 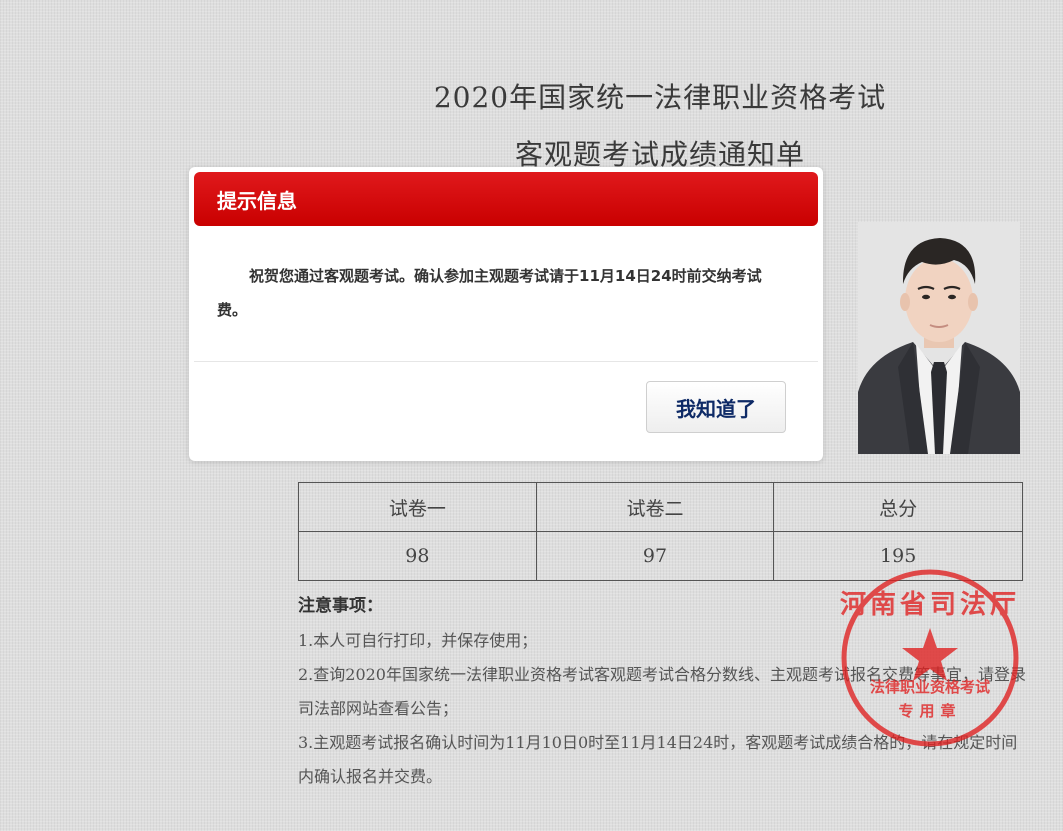 I want to click on table-header-row: 试卷一 试卷二 总分, so click(x=660, y=507).